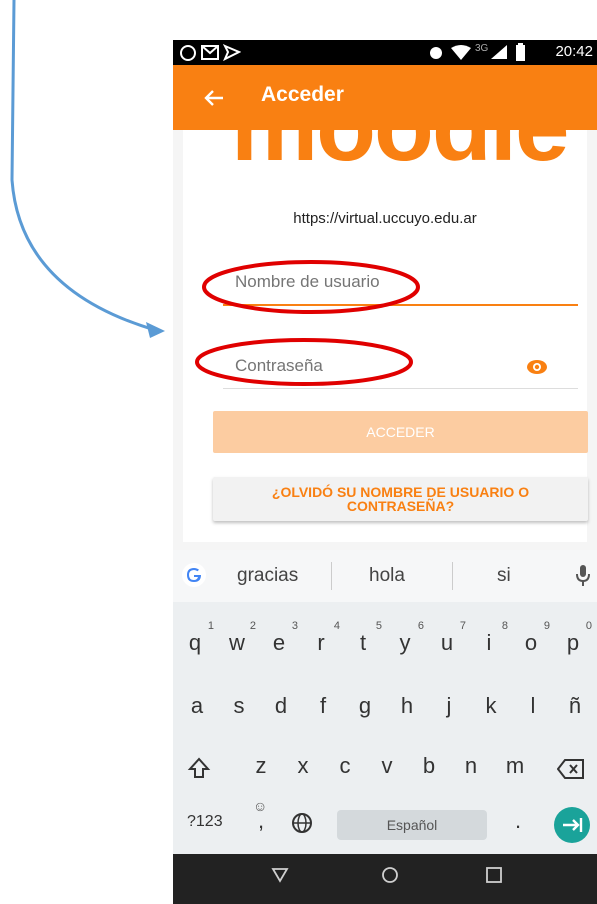 The image size is (597, 904). What do you see at coordinates (199, 768) in the screenshot?
I see `shift-icon` at bounding box center [199, 768].